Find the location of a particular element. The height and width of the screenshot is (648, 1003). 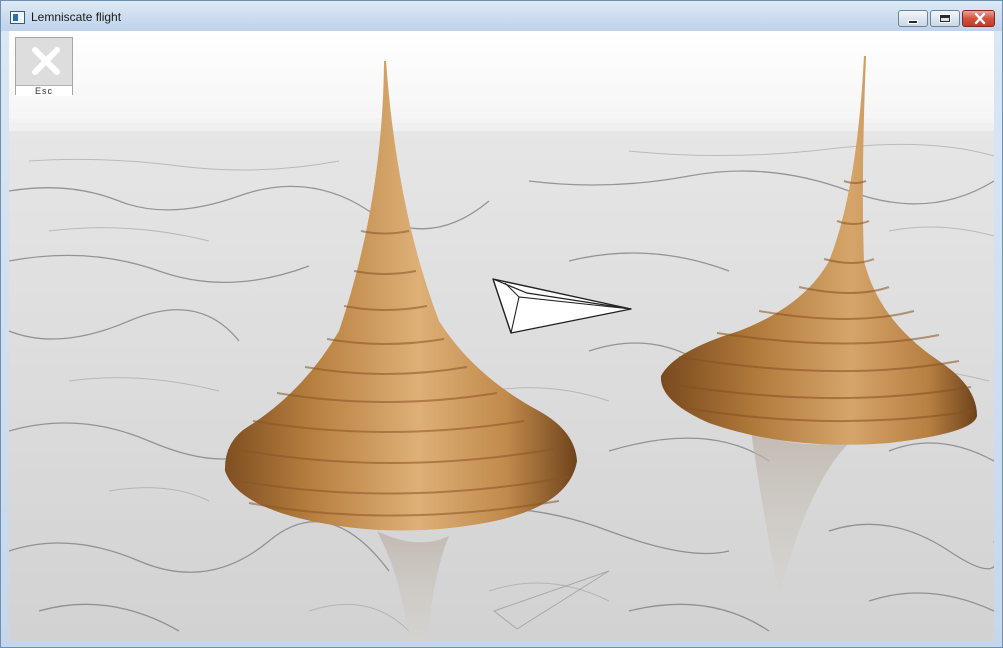

app-icon is located at coordinates (17, 17).